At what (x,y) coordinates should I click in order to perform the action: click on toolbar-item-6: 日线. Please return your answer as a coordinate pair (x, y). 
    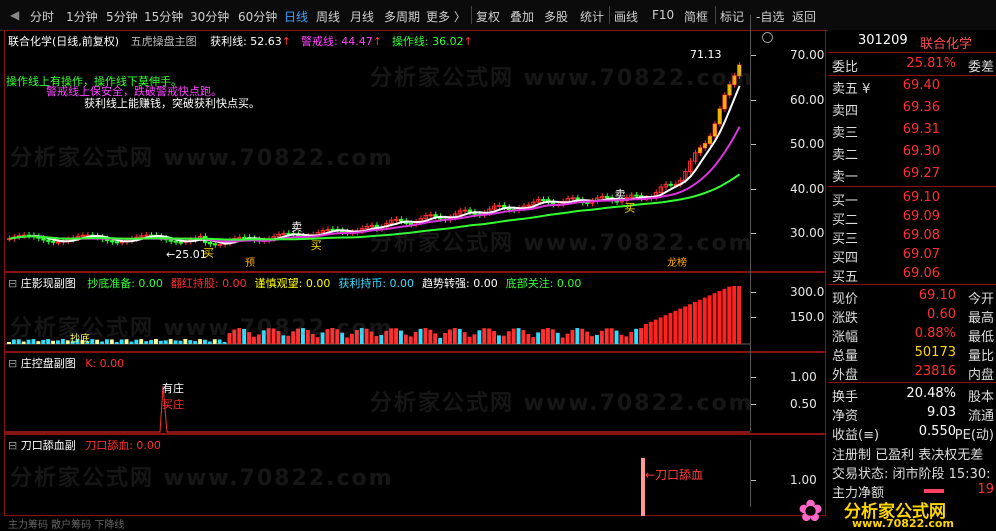
    Looking at the image, I should click on (296, 16).